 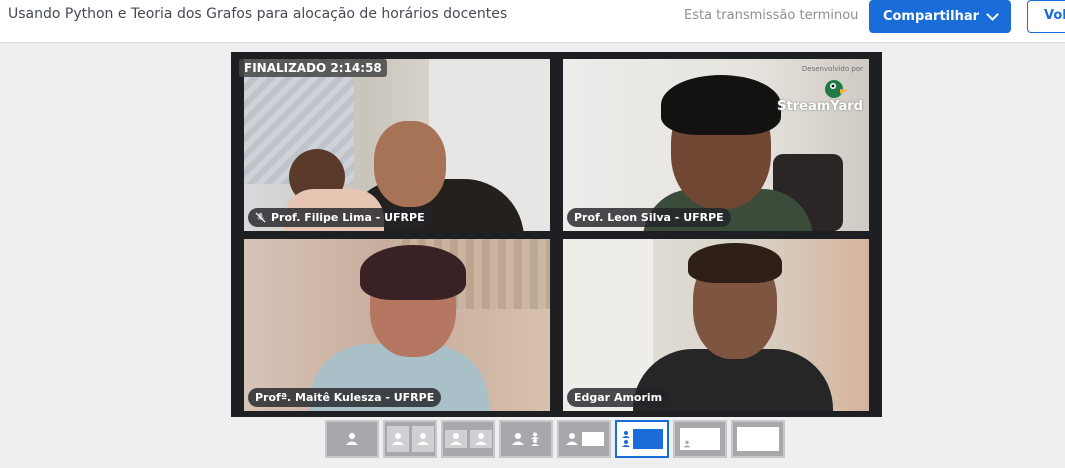 What do you see at coordinates (716, 325) in the screenshot?
I see `video-tile-4: Edgar Amorim` at bounding box center [716, 325].